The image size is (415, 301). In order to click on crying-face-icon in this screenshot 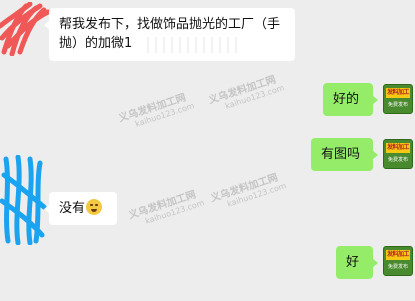, I will do `click(94, 207)`.